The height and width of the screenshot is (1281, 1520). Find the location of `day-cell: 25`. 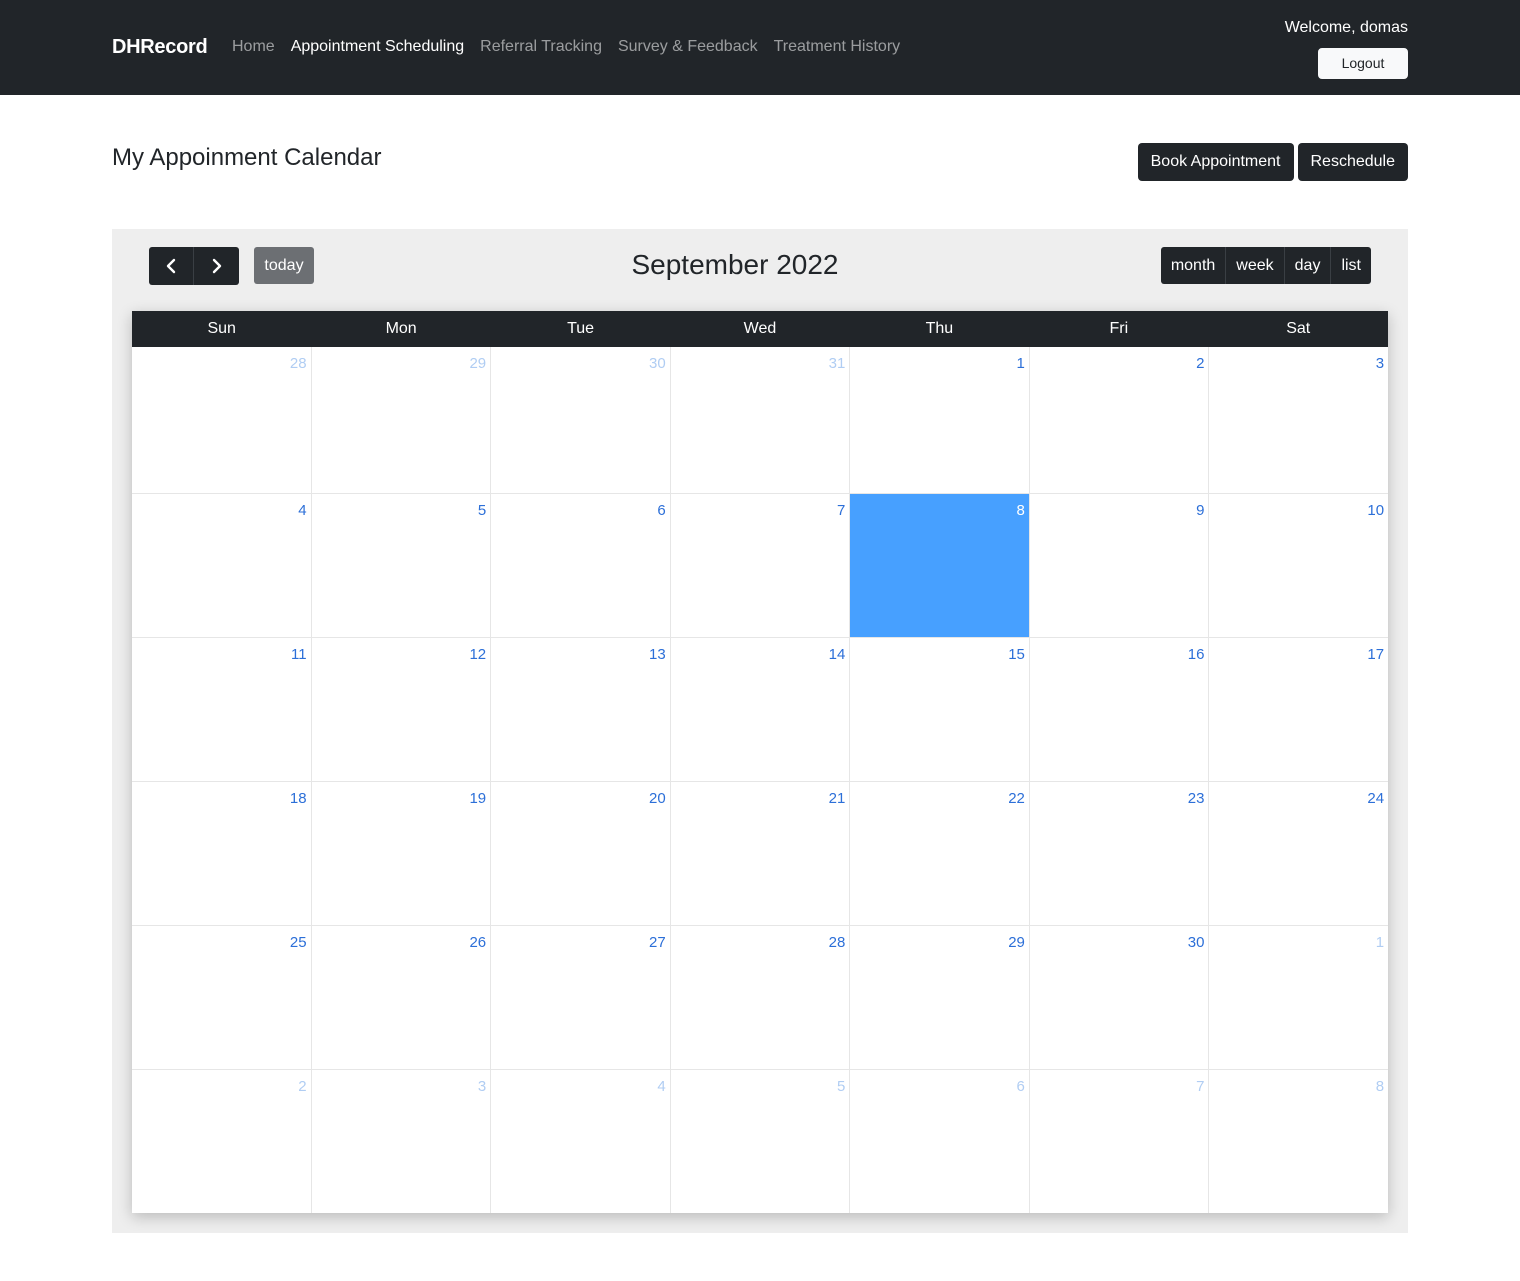

day-cell: 25 is located at coordinates (221, 997).